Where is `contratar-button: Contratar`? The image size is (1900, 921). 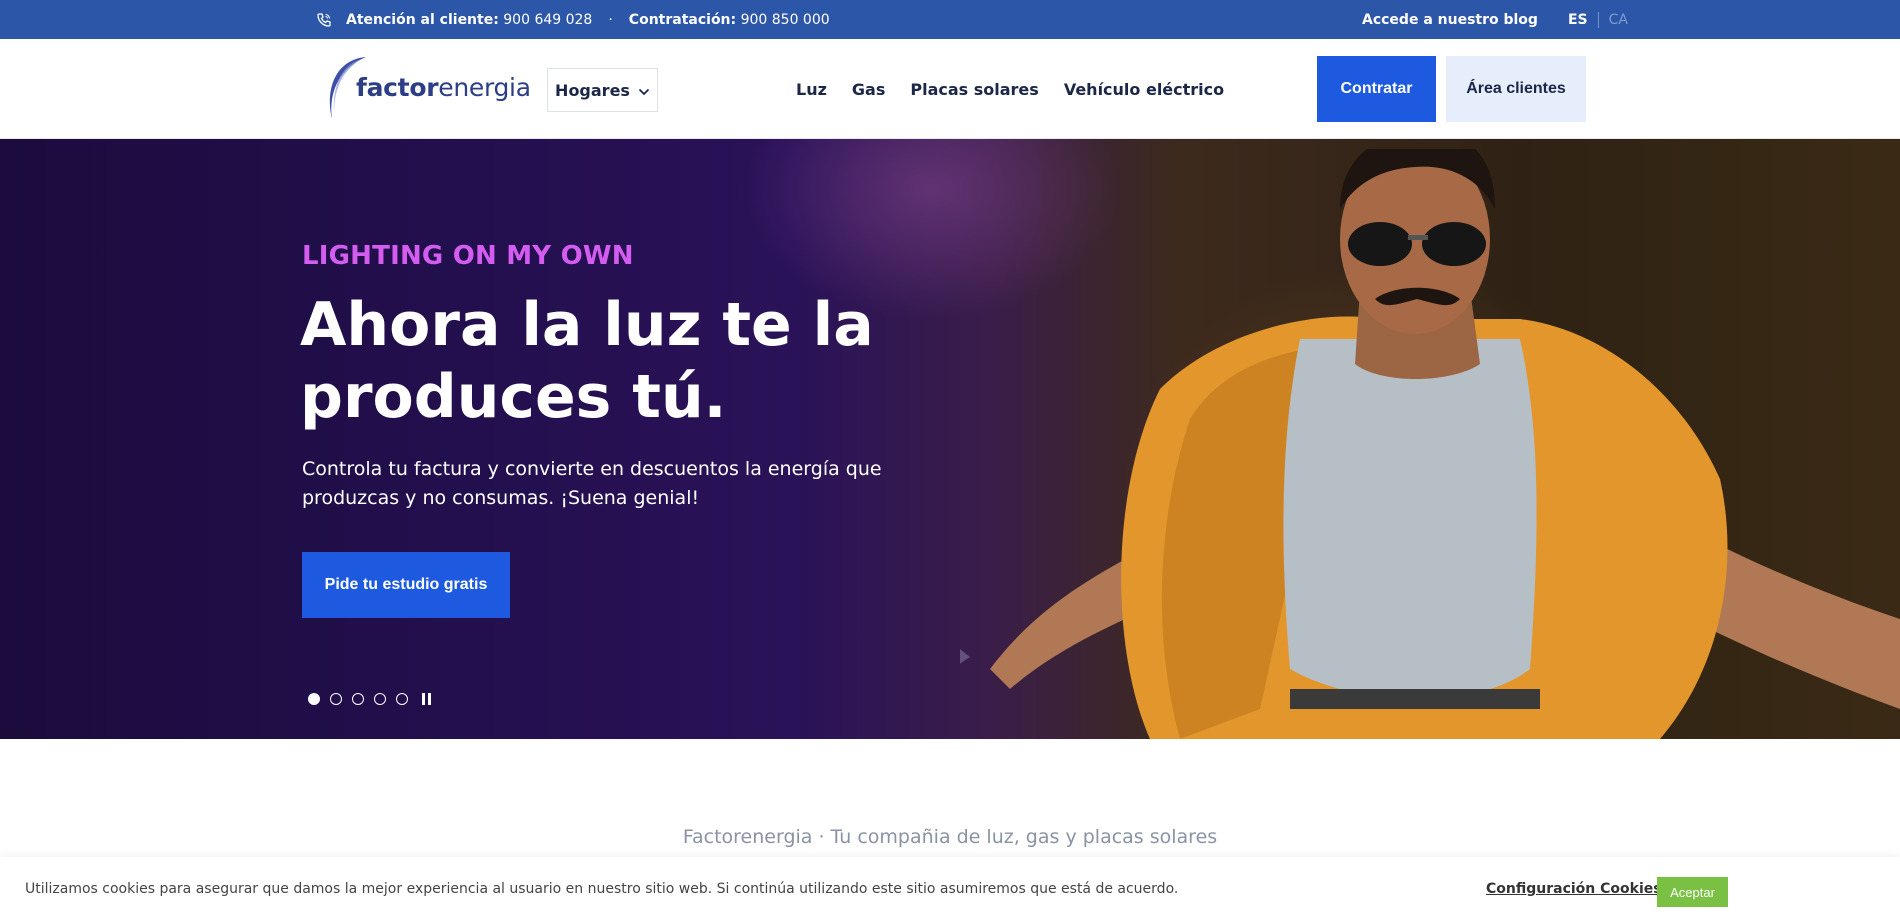
contratar-button: Contratar is located at coordinates (1376, 89).